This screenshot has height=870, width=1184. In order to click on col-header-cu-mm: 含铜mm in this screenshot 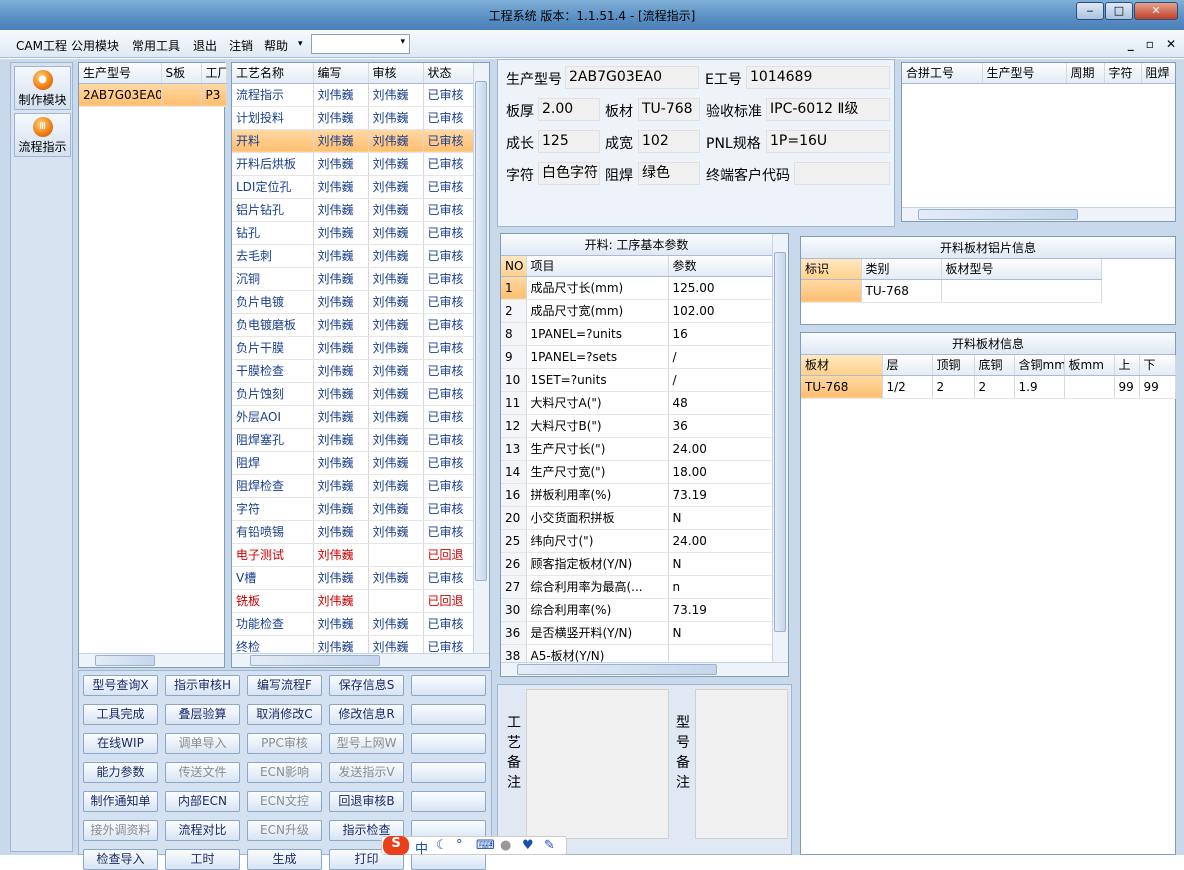, I will do `click(1039, 365)`.